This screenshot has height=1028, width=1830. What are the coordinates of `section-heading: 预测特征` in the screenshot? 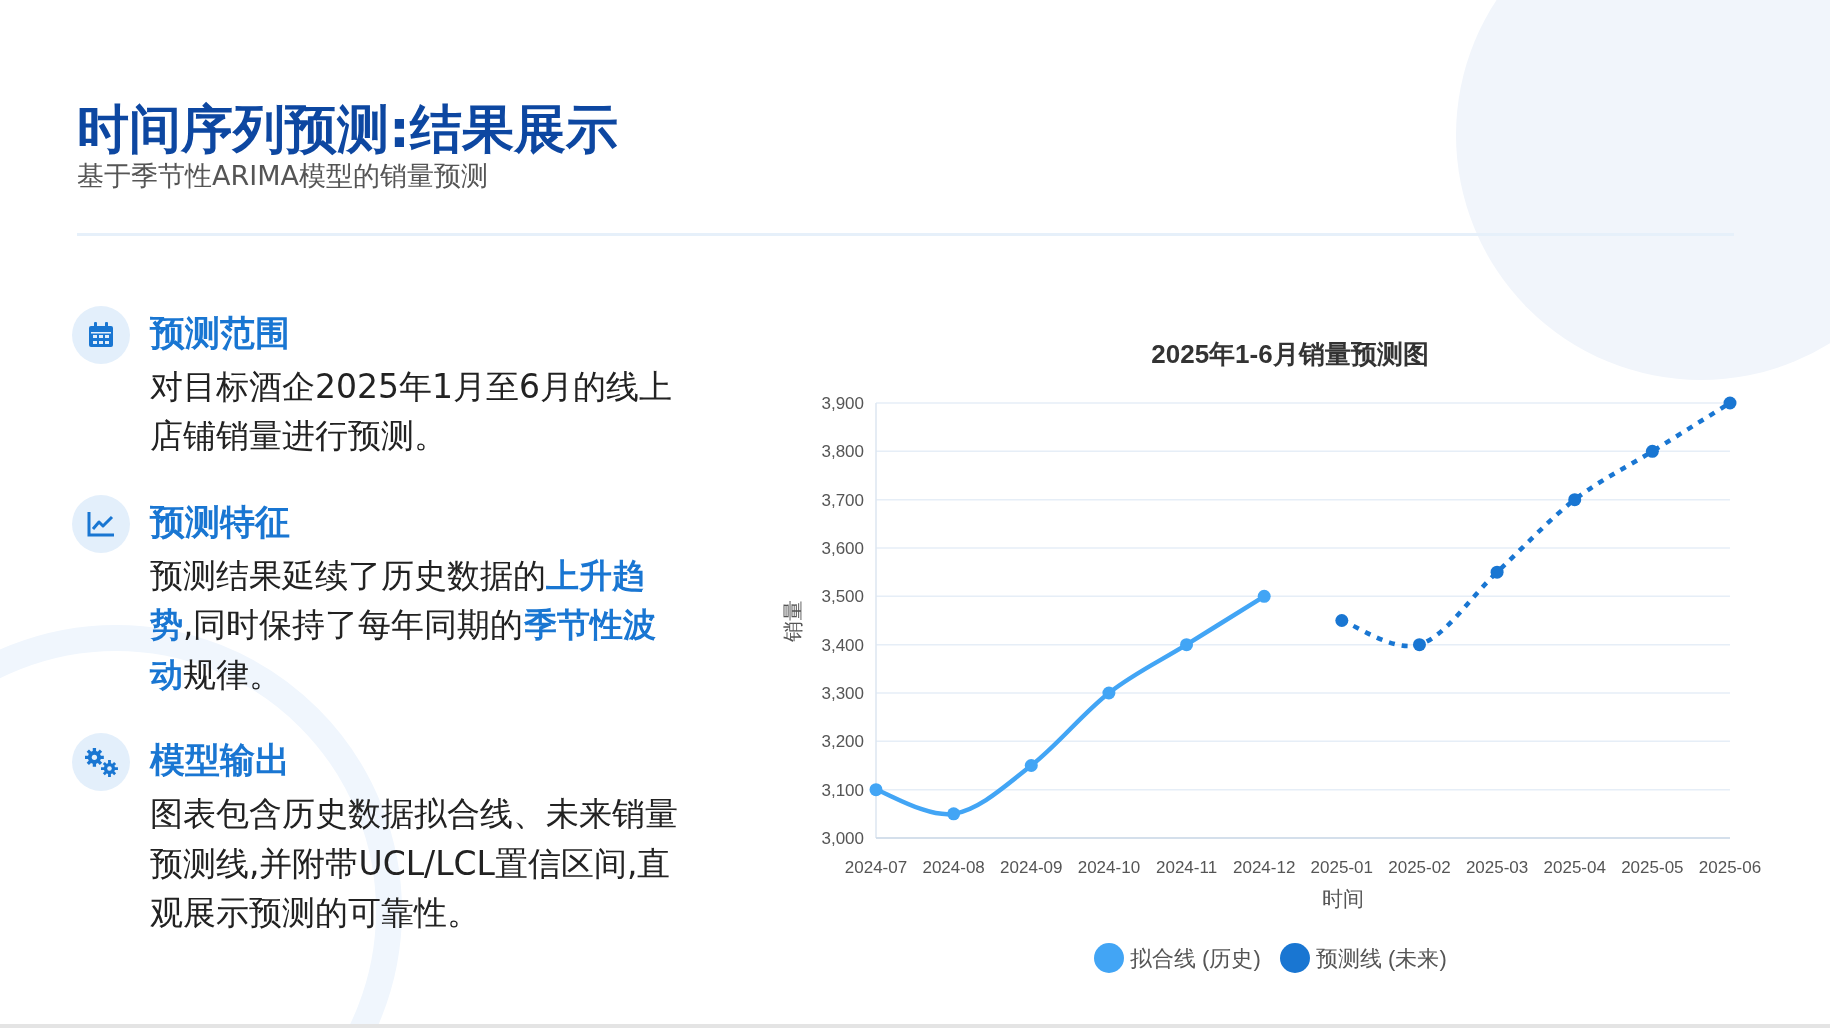 It's located at (220, 521).